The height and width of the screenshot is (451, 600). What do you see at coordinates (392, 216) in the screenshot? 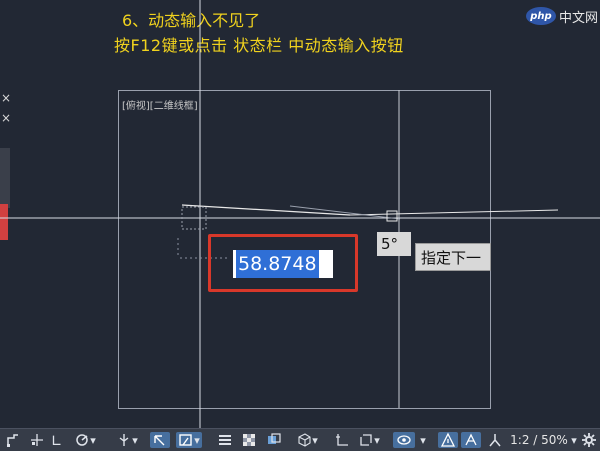
I see `cursor-pickbox` at bounding box center [392, 216].